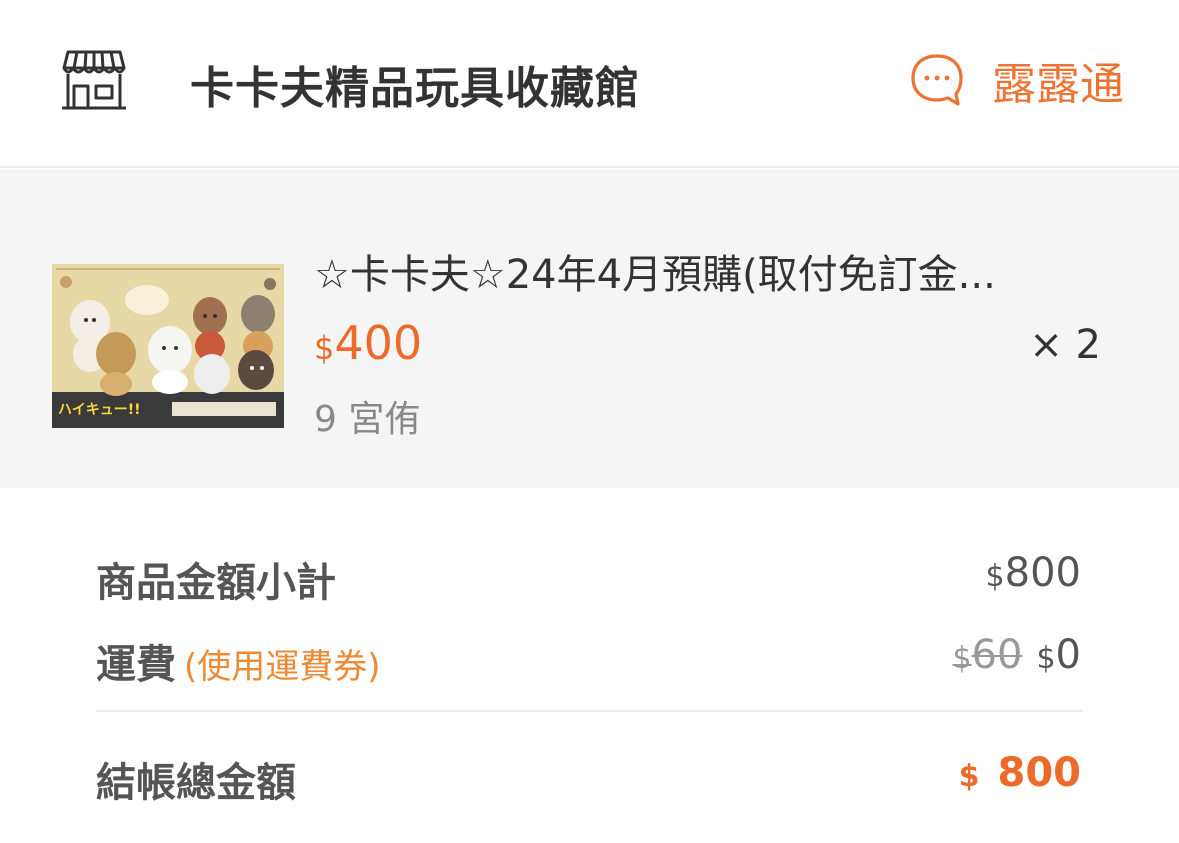  I want to click on shipping-label-row: 運費 (使用運費券), so click(238, 661).